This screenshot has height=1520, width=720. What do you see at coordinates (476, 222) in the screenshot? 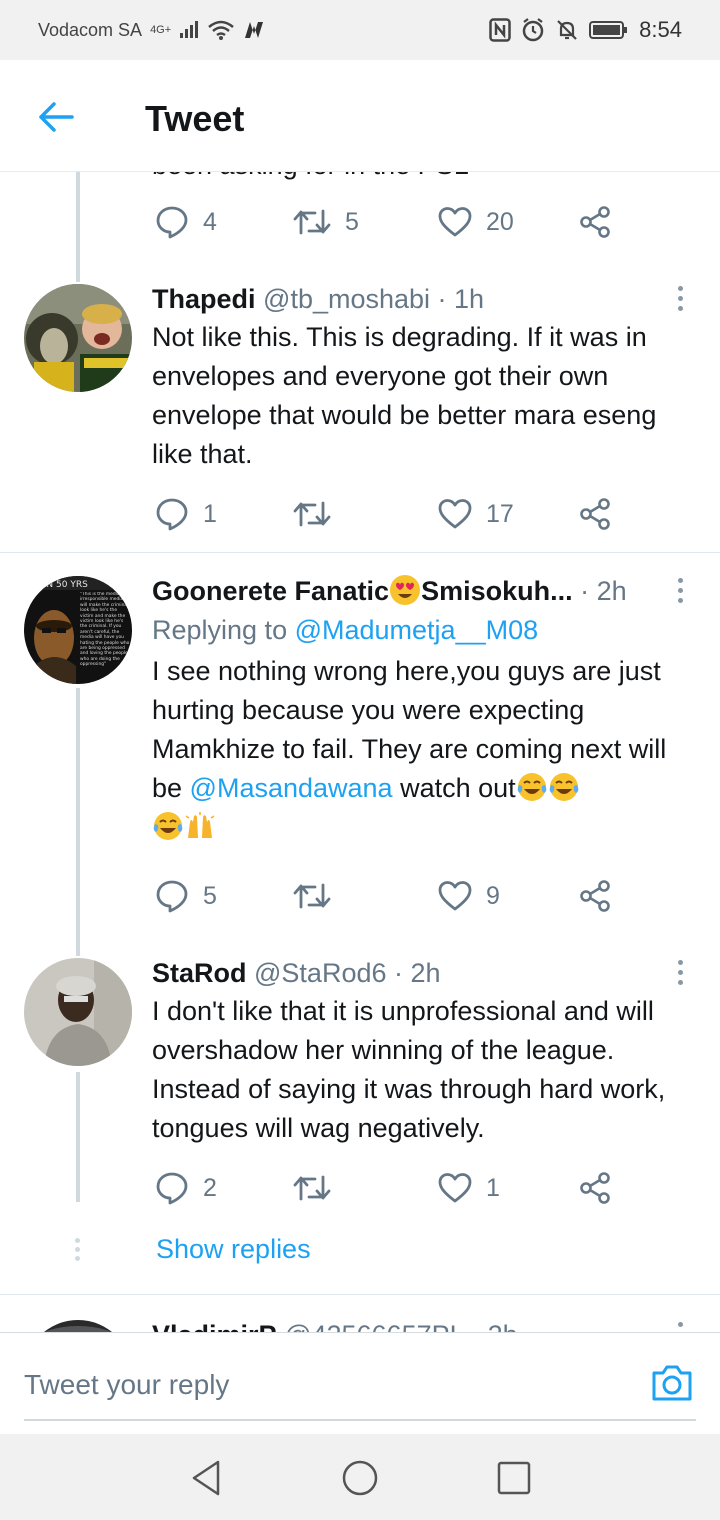
I see `like-button: 20` at bounding box center [476, 222].